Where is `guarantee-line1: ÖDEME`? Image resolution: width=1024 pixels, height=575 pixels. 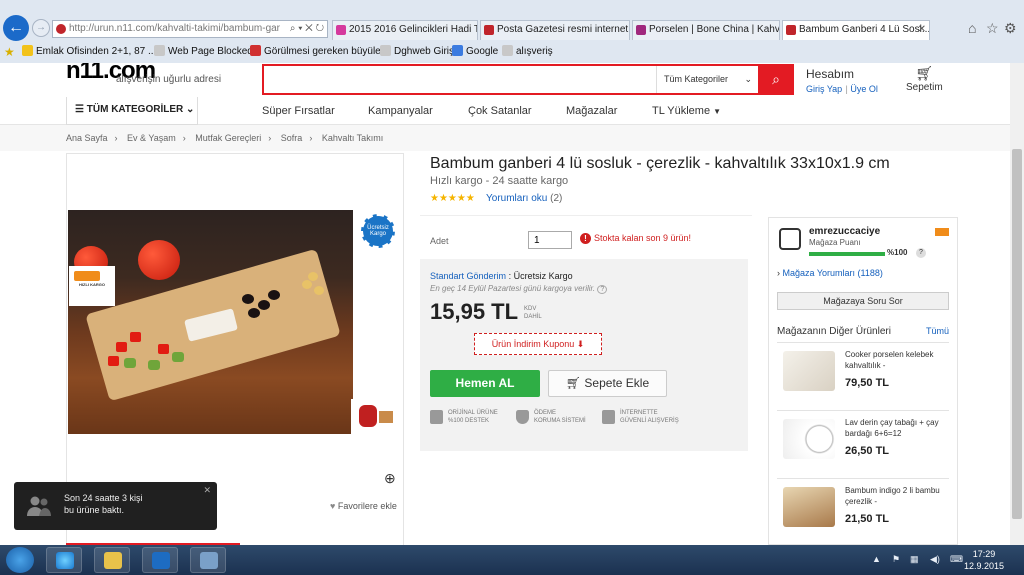
guarantee-line1: ÖDEME is located at coordinates (545, 413).